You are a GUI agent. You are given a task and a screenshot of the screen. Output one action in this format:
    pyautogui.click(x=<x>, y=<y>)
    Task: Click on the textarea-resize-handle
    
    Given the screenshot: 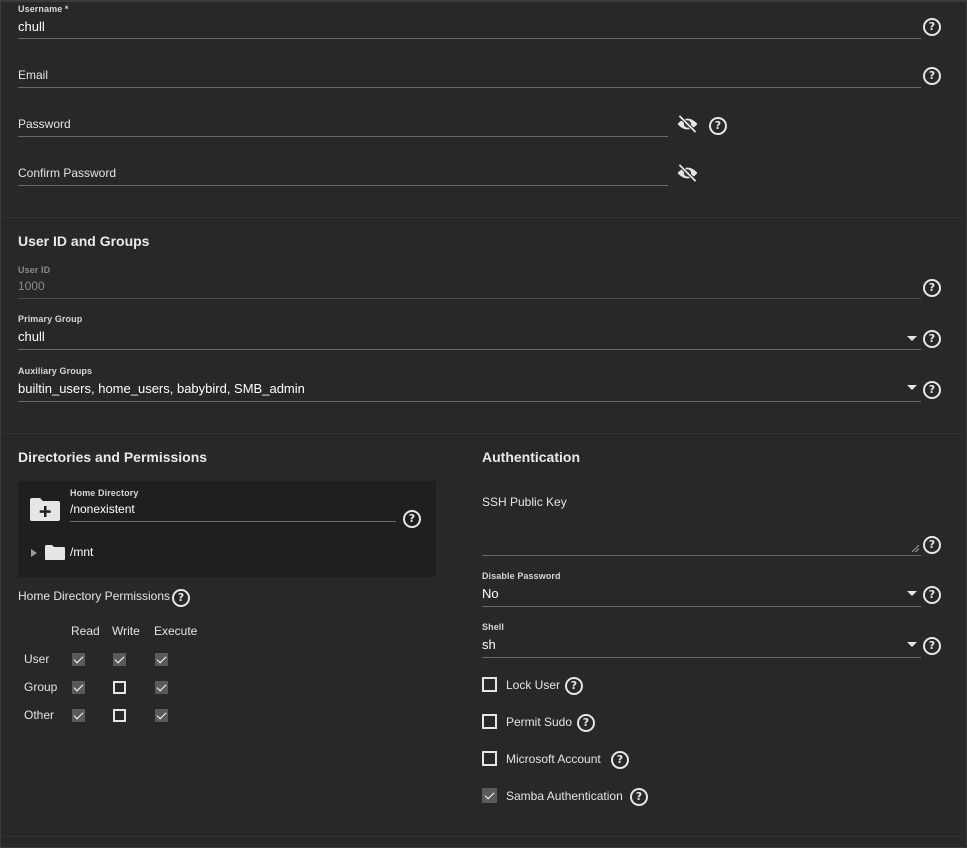 What is the action you would take?
    pyautogui.click(x=915, y=548)
    